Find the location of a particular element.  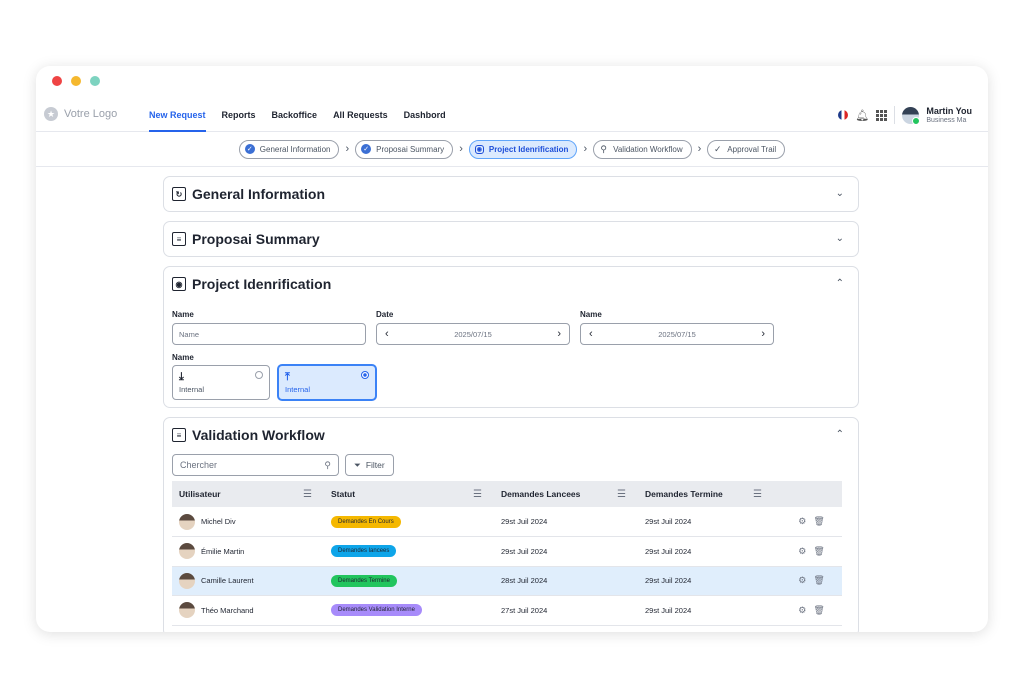

date-lancees: 27st Juil 2024 is located at coordinates (566, 610).